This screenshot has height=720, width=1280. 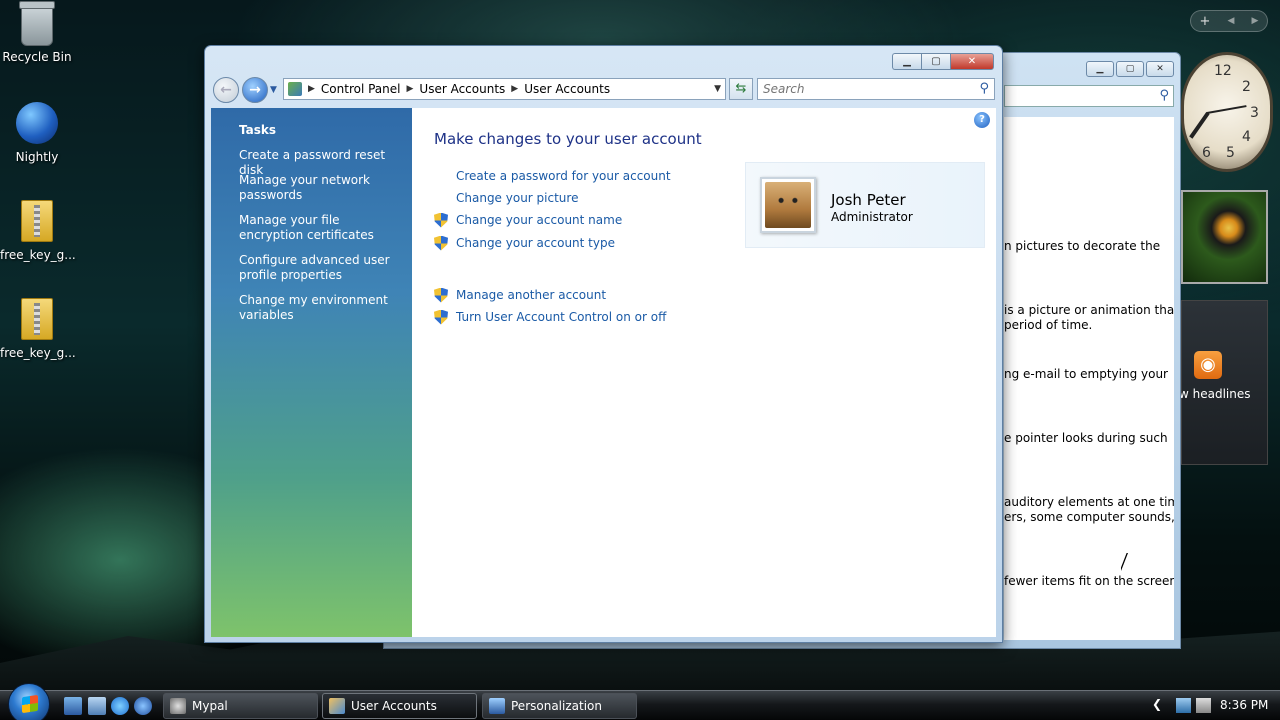 I want to click on page-title: Make changes to your user account, so click(x=568, y=139).